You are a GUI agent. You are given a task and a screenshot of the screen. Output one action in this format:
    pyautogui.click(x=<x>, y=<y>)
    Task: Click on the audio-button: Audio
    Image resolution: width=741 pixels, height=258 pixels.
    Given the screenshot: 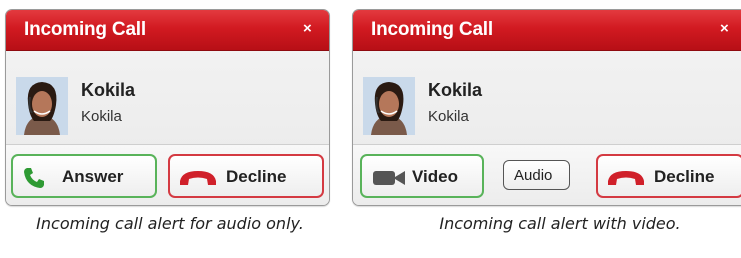 What is the action you would take?
    pyautogui.click(x=536, y=175)
    